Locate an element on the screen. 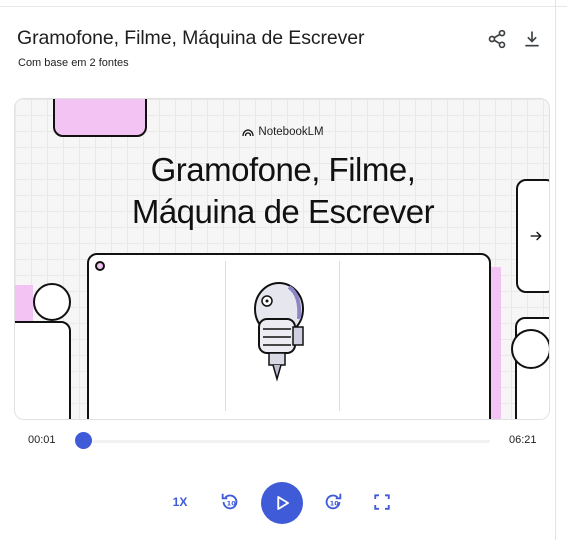 The image size is (567, 540). play-button is located at coordinates (282, 503).